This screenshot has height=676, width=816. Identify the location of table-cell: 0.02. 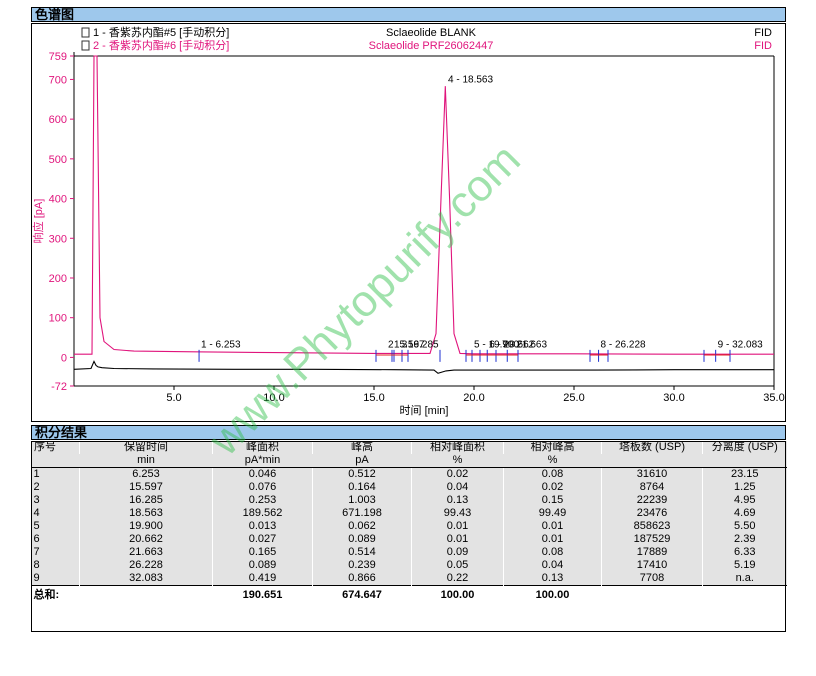
(457, 474).